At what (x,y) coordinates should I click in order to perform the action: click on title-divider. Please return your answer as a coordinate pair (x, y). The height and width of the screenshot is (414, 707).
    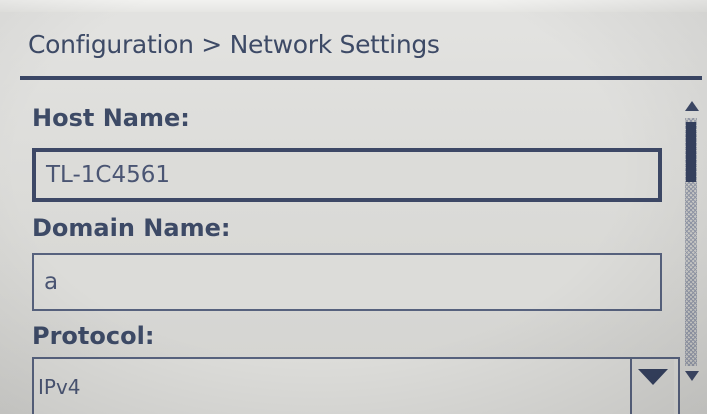
    Looking at the image, I should click on (361, 78).